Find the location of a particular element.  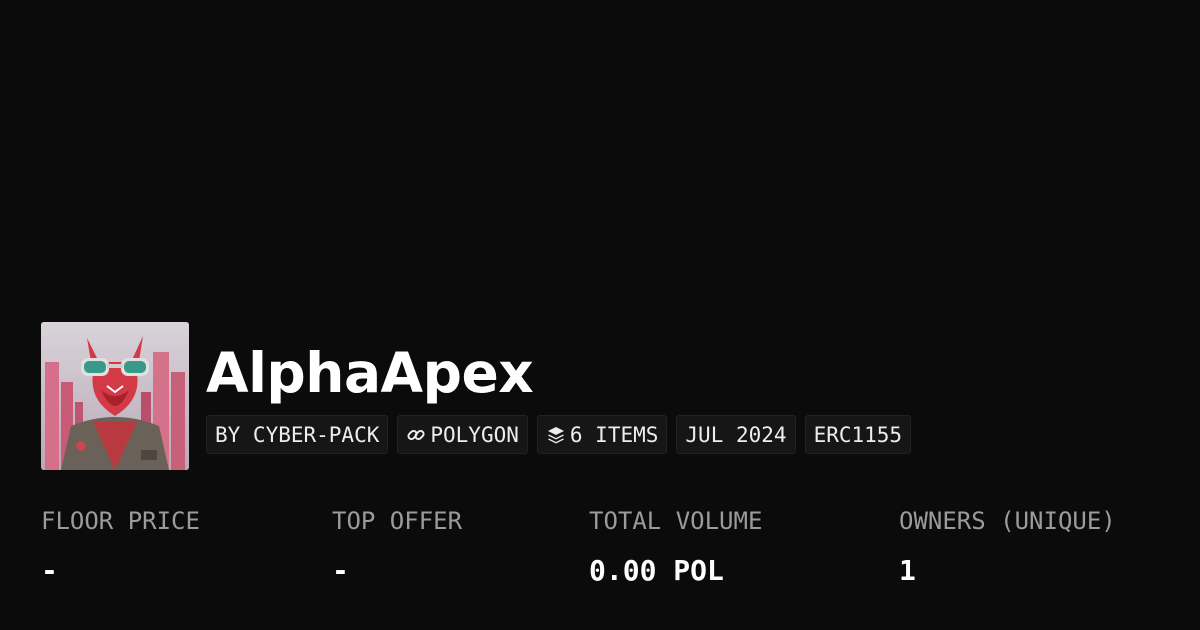

chain-chip: POLYGON is located at coordinates (462, 434).